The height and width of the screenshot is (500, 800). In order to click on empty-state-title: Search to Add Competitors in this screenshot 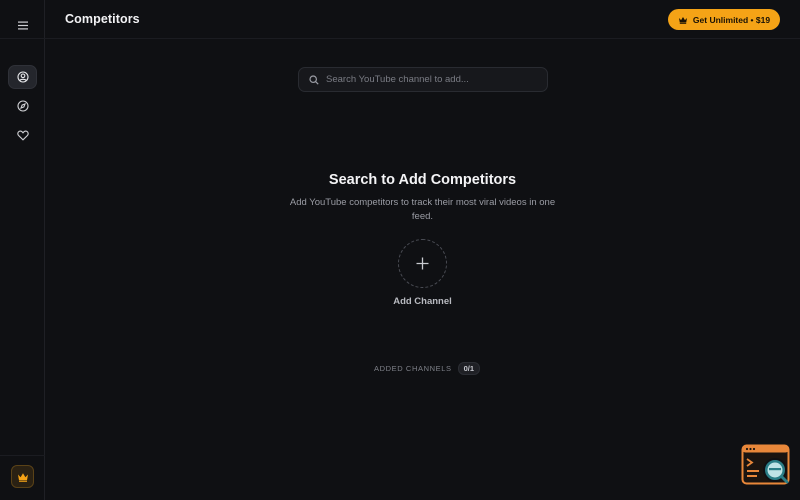, I will do `click(422, 180)`.